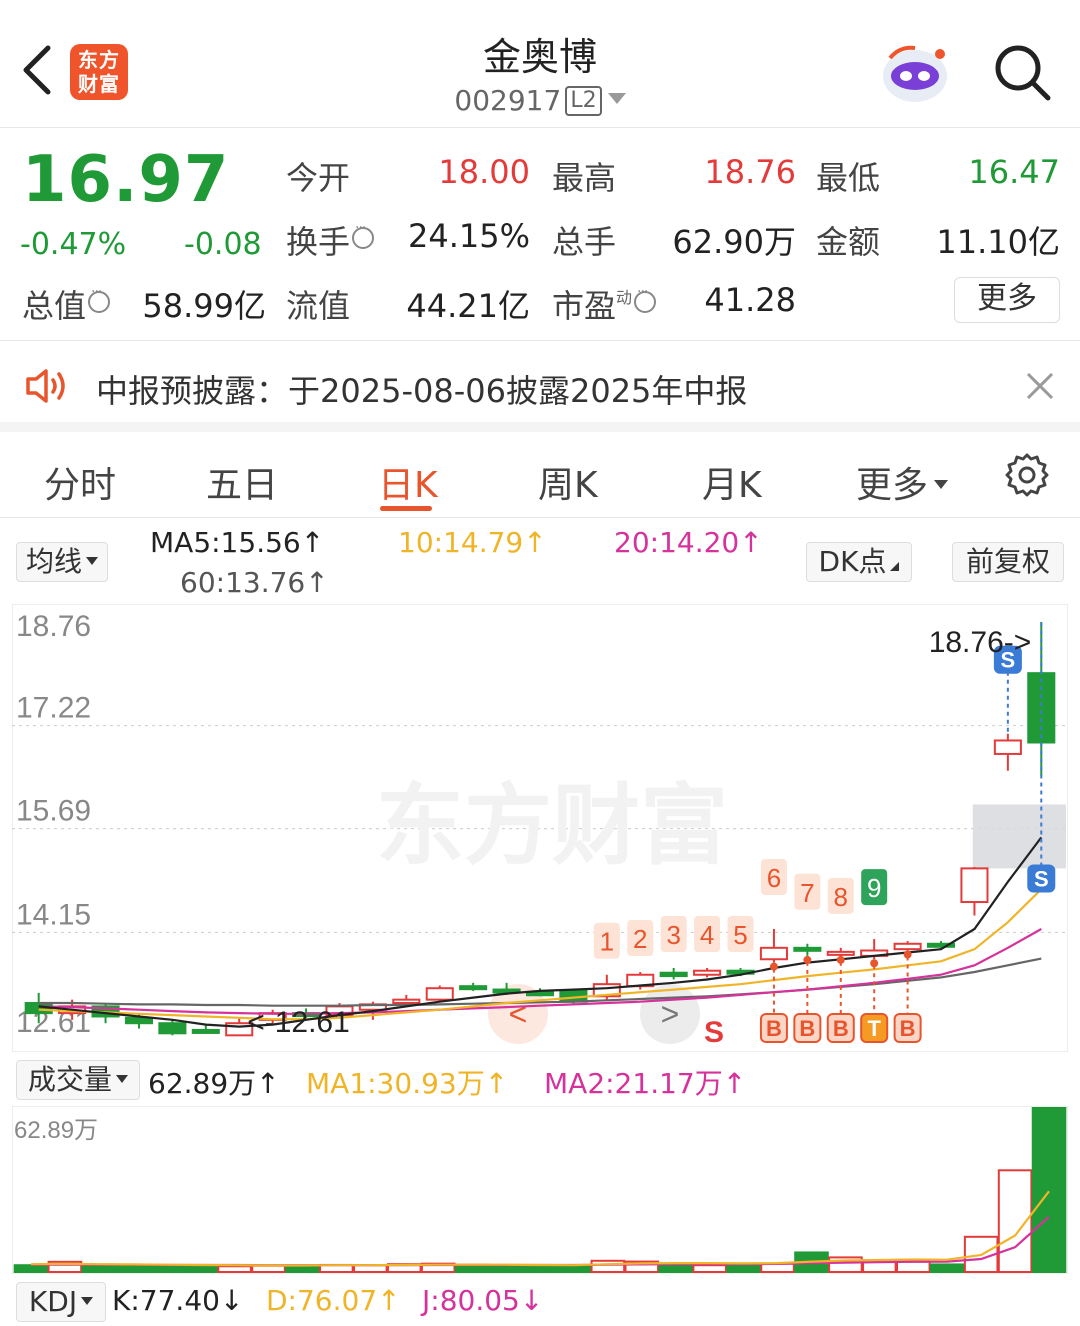 This screenshot has height=1326, width=1080. I want to click on more-quote-button: 更多, so click(1007, 300).